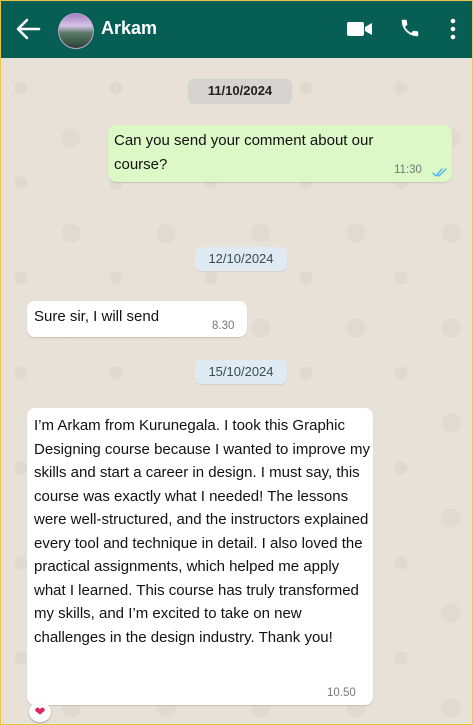 The height and width of the screenshot is (725, 473). What do you see at coordinates (236, 29) in the screenshot?
I see `chat-header: Arkam` at bounding box center [236, 29].